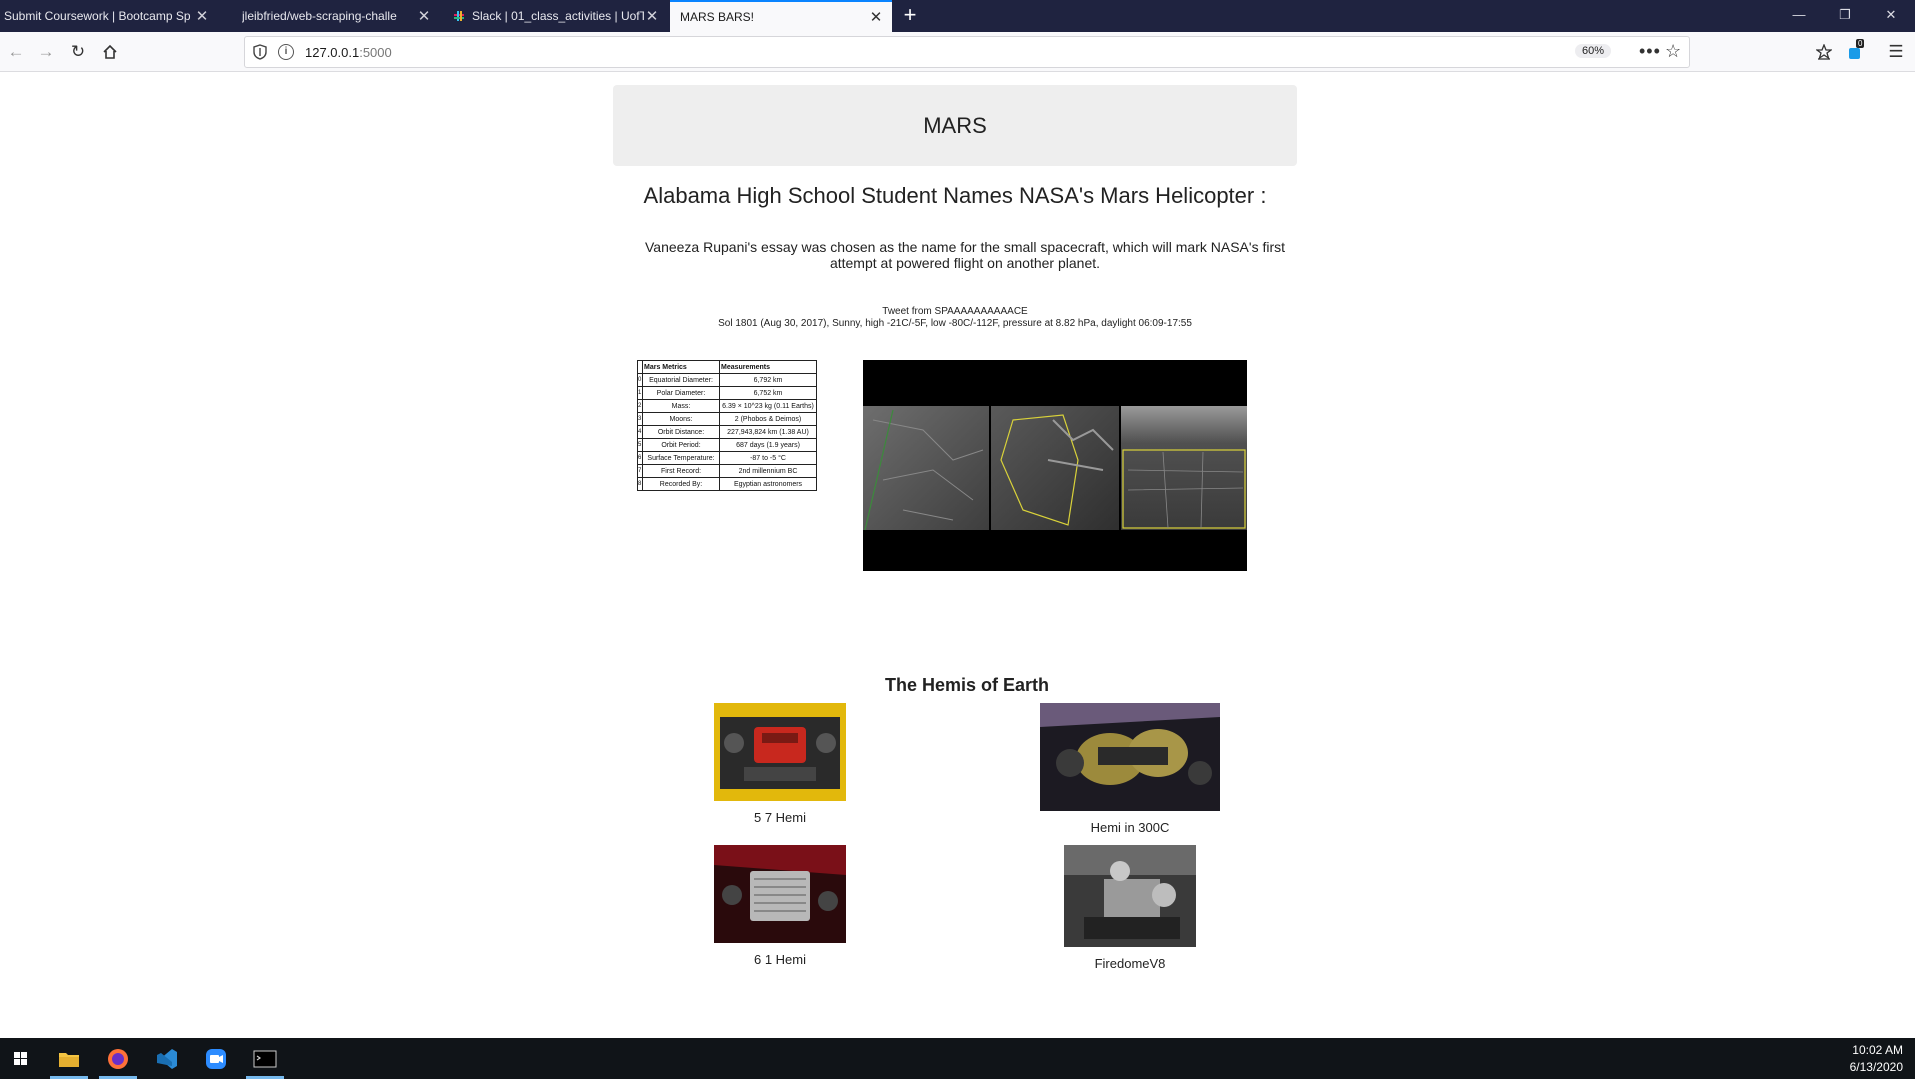 This screenshot has width=1915, height=1079. I want to click on hemi-image-300c, so click(1130, 757).